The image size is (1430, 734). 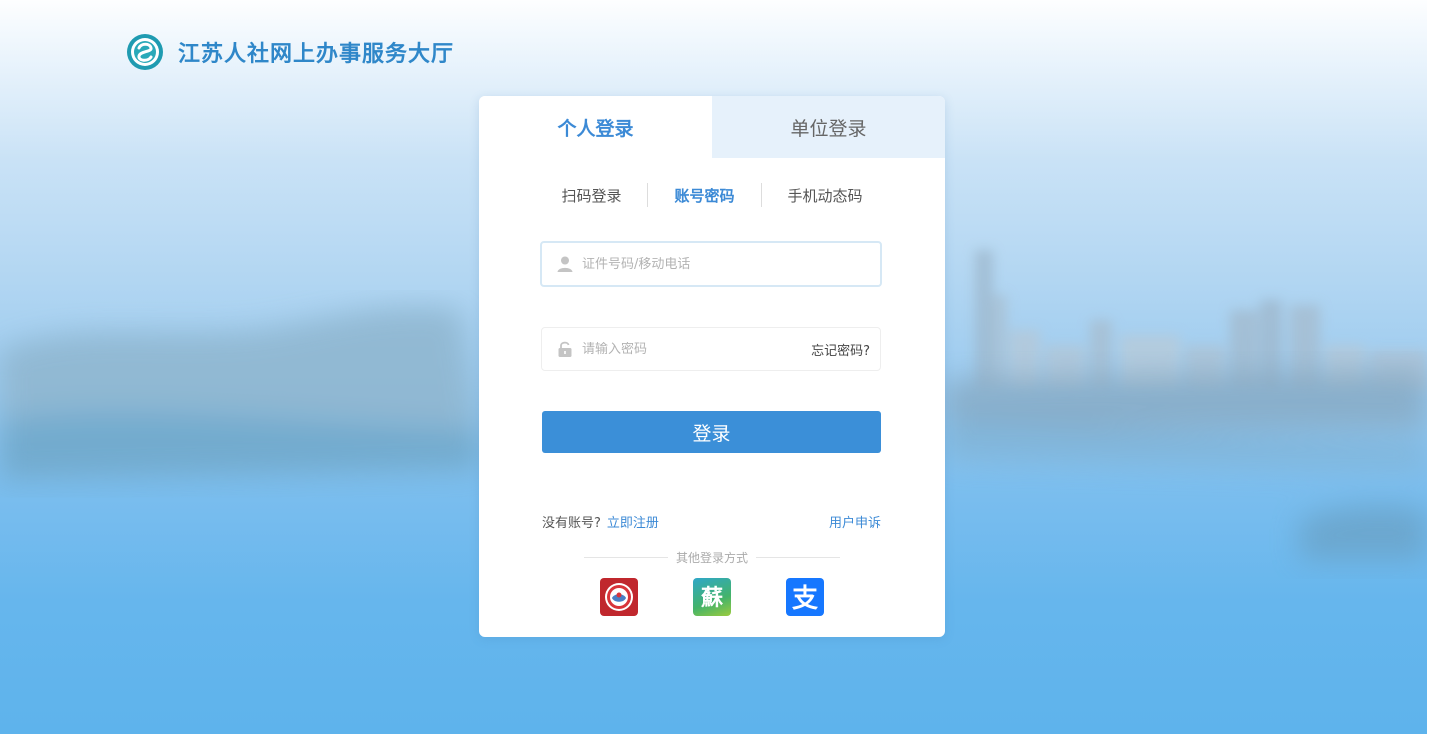 I want to click on register-row: 没有账号? 立即注册 用户申诉, so click(x=711, y=521).